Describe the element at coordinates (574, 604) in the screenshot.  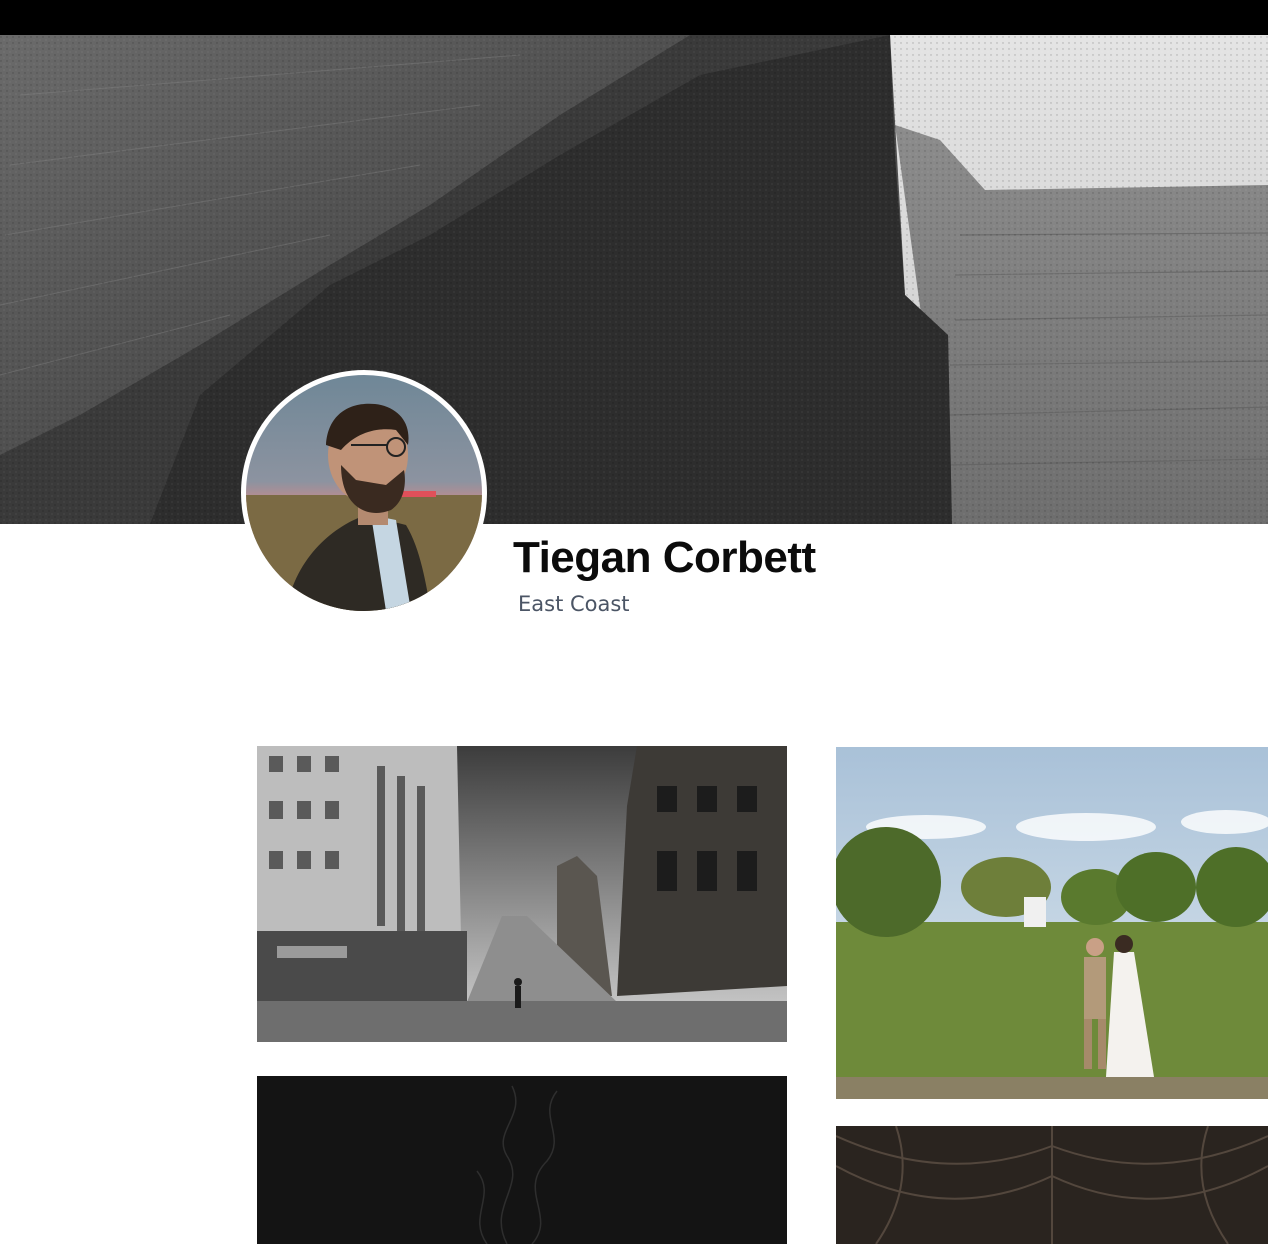
I see `profile-location: East Coast` at that location.